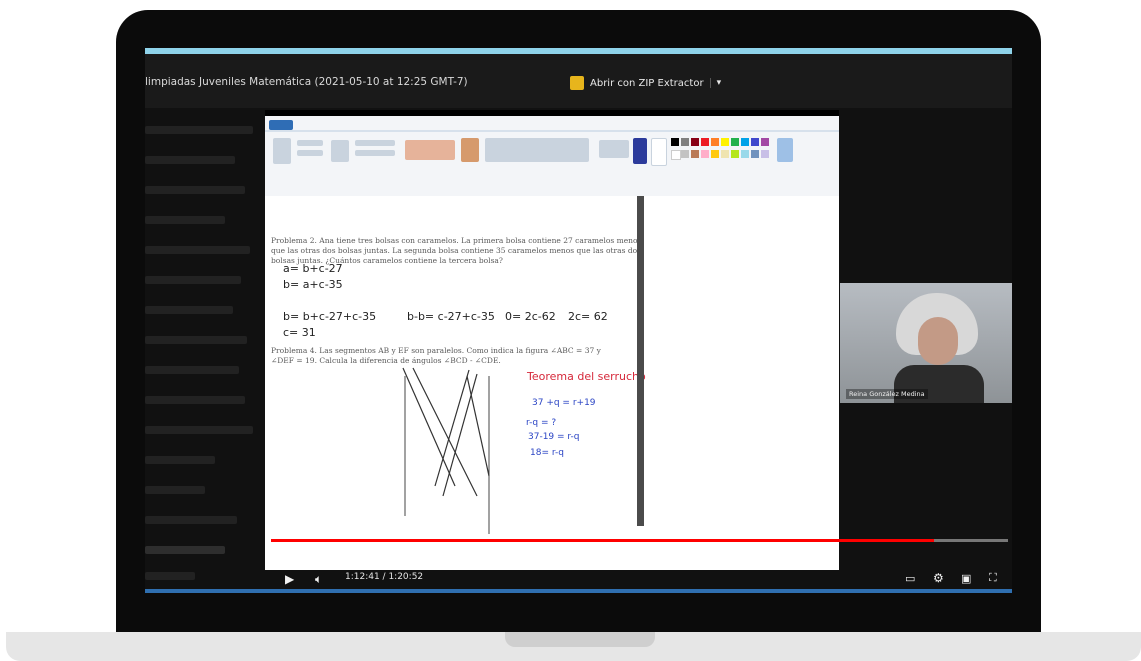 The image size is (1141, 661). I want to click on settings-icon: ⚙, so click(938, 578).